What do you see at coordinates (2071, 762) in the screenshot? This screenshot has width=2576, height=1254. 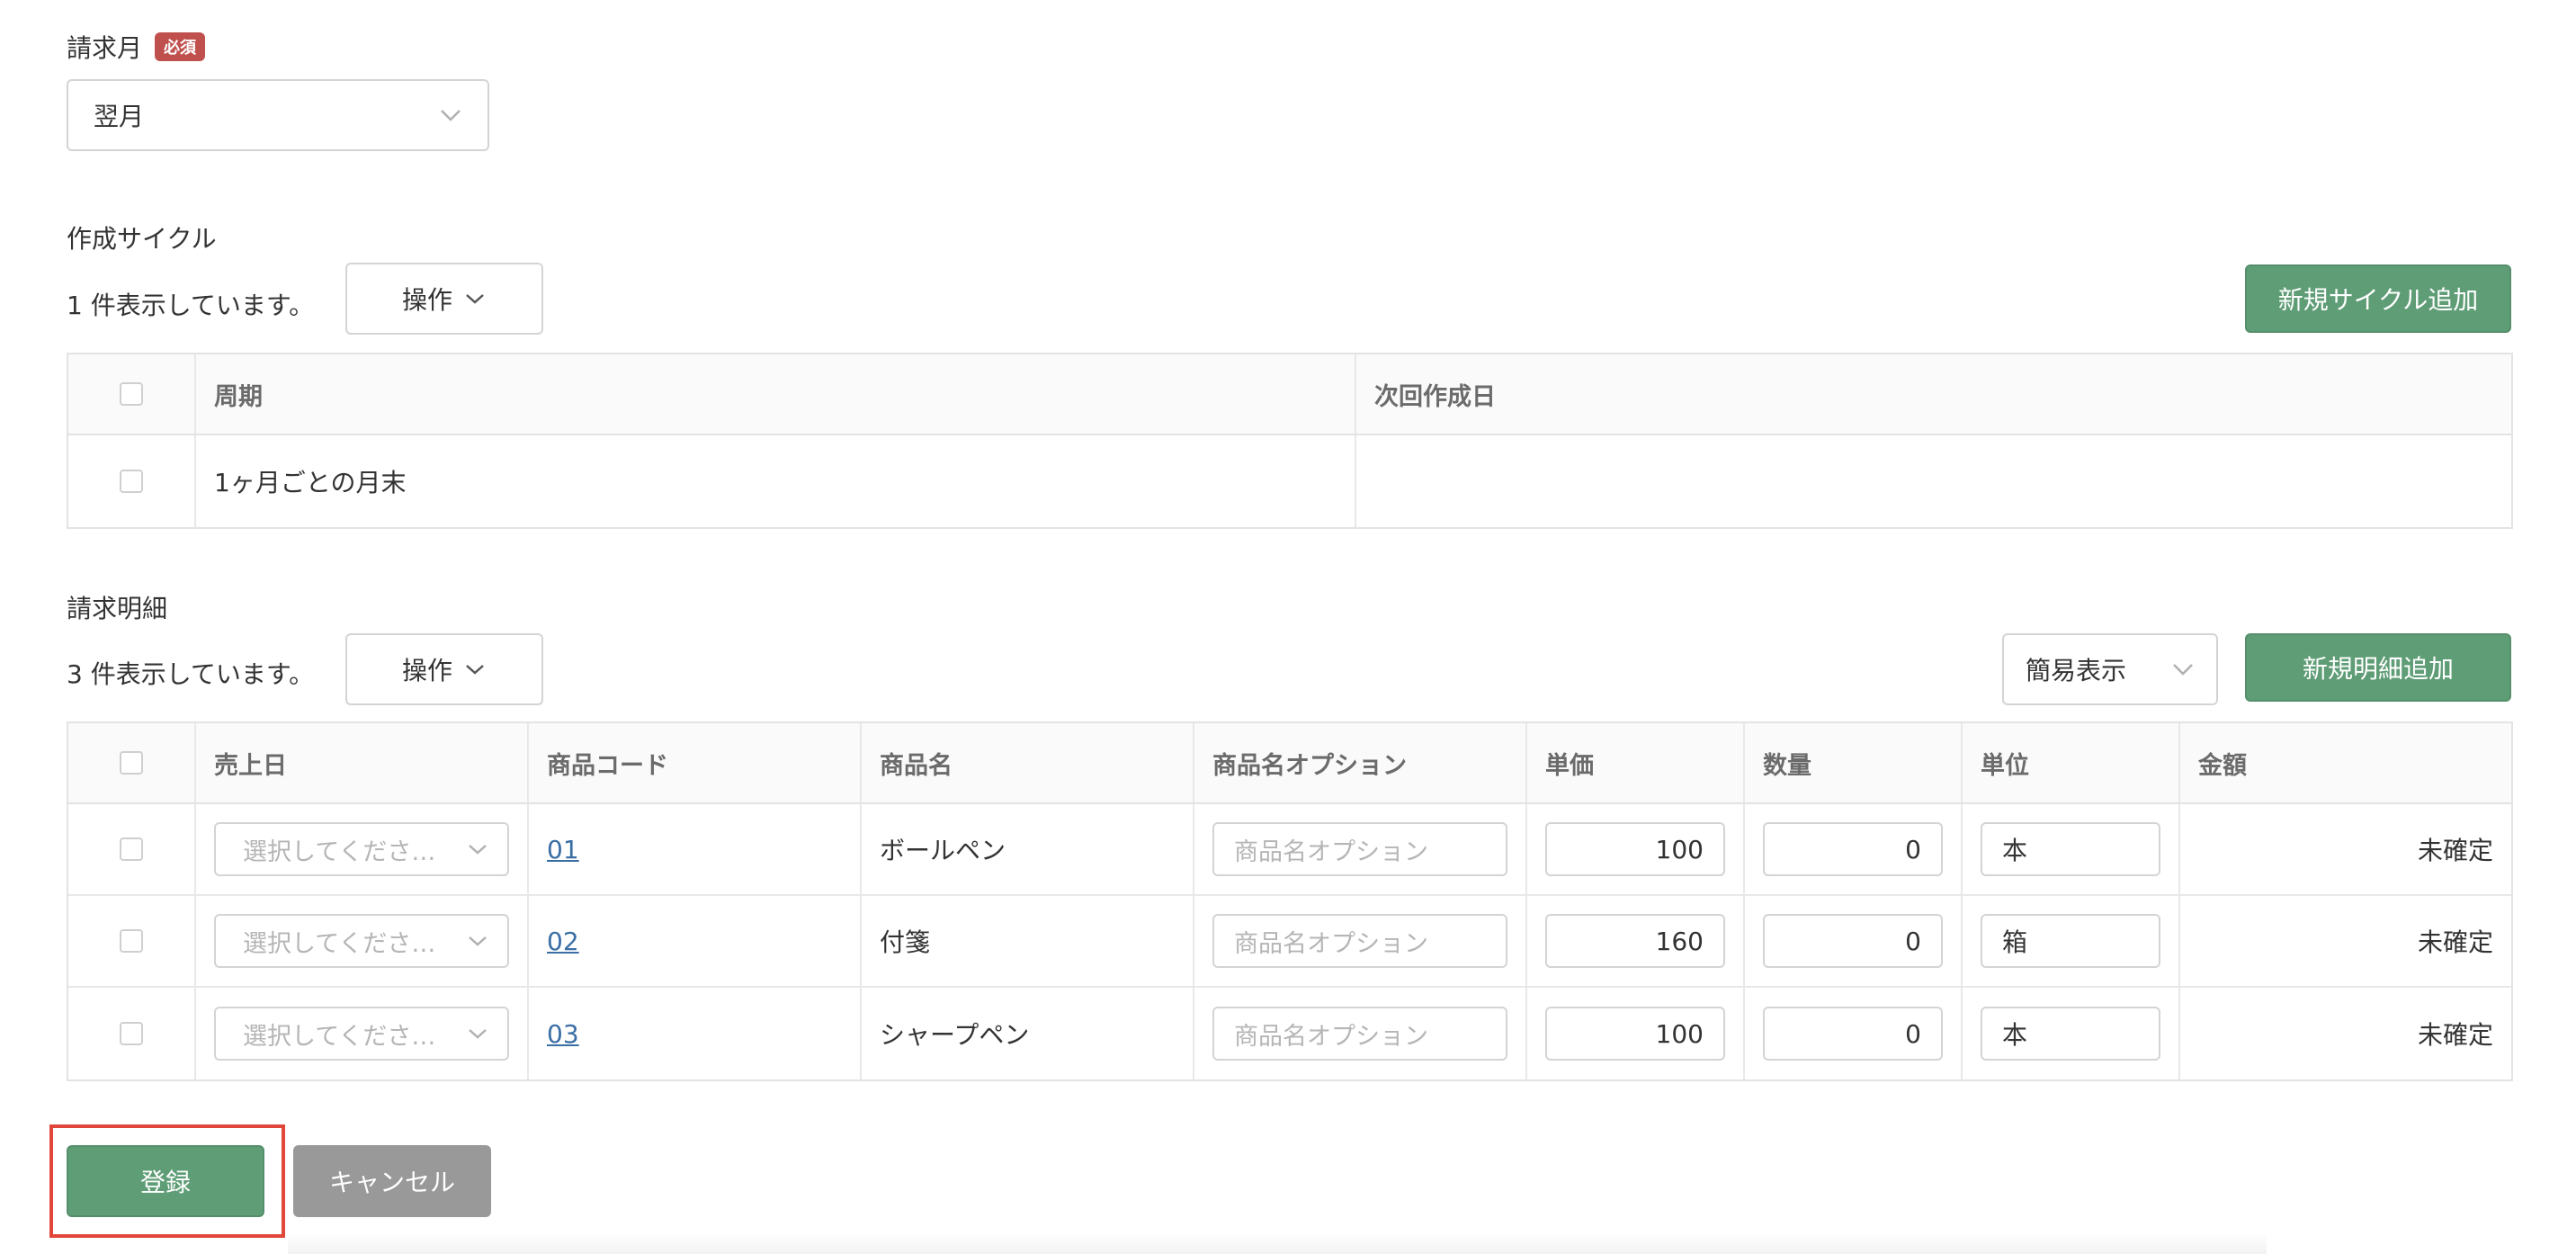 I see `col-unit: 単位` at bounding box center [2071, 762].